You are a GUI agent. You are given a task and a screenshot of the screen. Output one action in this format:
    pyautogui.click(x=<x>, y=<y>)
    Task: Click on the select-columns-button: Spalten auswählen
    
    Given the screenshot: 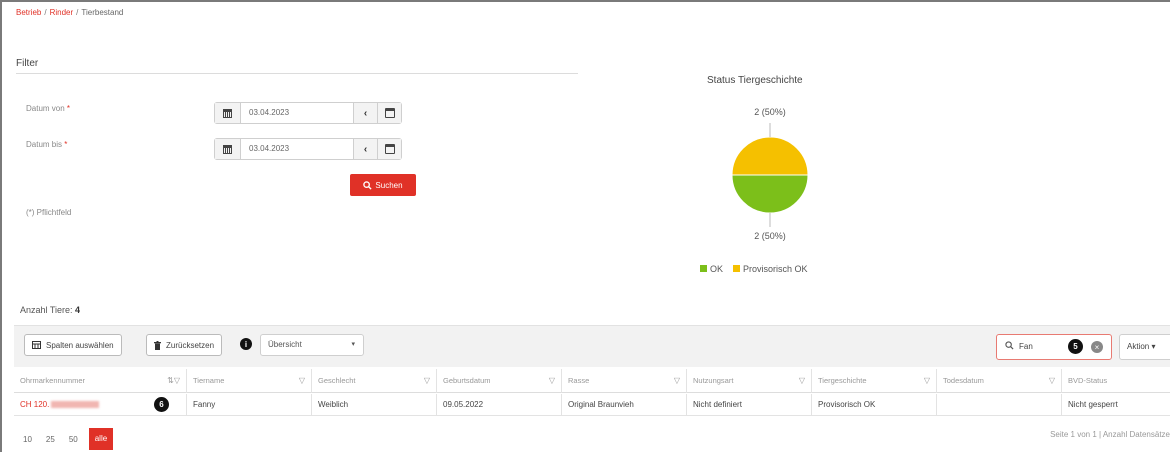 What is the action you would take?
    pyautogui.click(x=73, y=345)
    